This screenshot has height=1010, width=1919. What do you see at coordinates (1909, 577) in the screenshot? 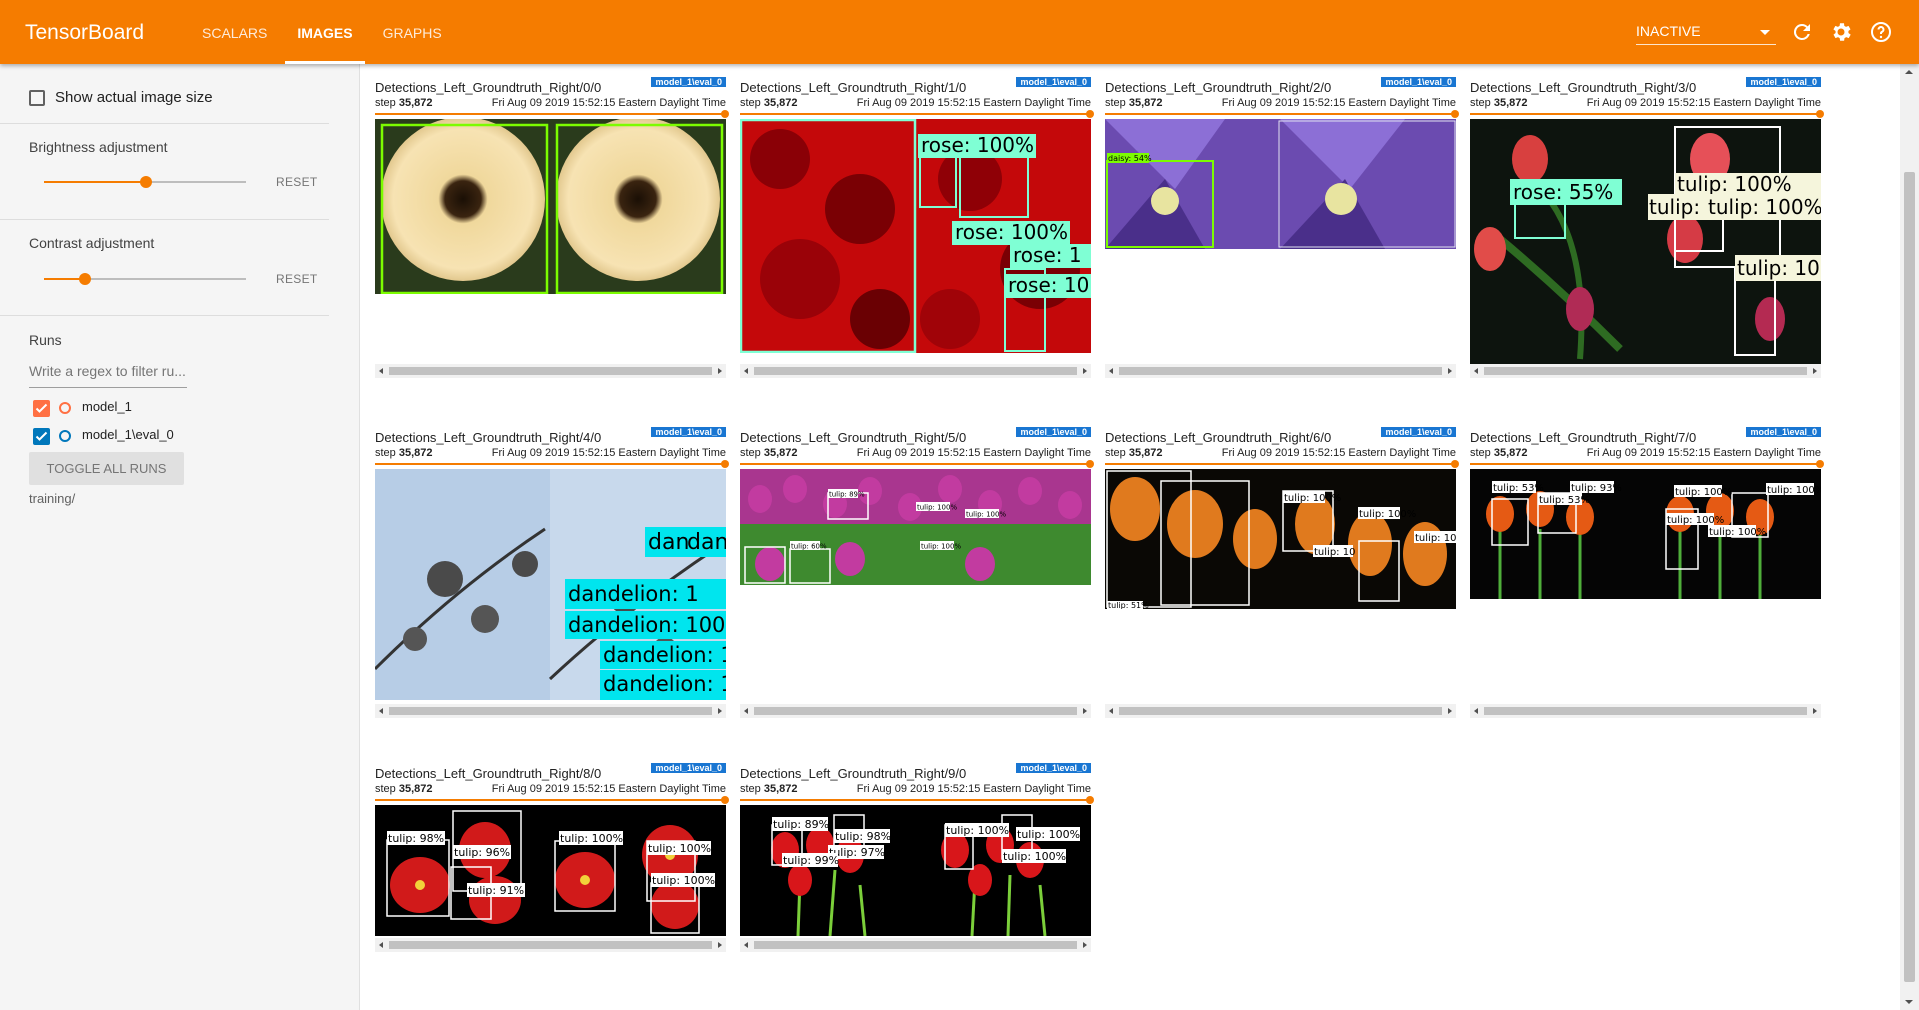
I see `scrollbar-thumb` at bounding box center [1909, 577].